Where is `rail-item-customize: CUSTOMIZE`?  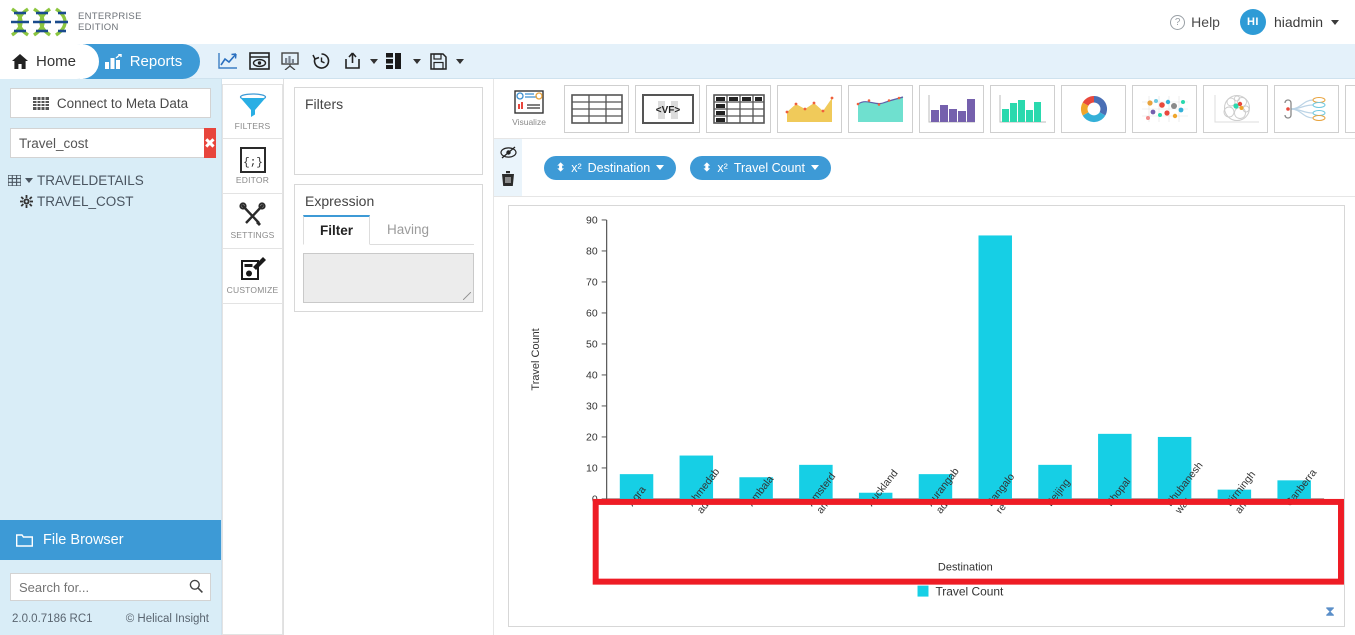
rail-item-customize: CUSTOMIZE is located at coordinates (252, 276).